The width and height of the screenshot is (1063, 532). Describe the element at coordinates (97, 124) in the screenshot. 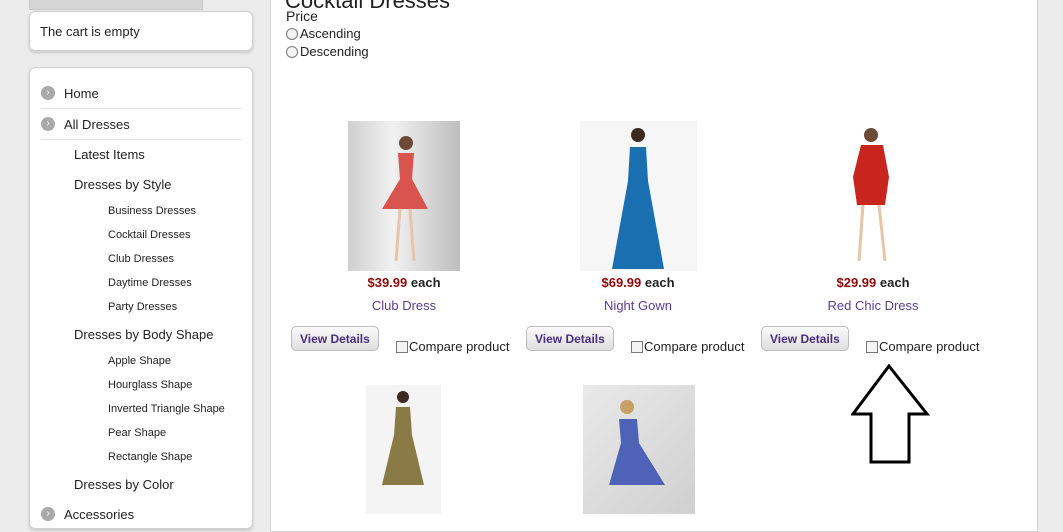

I see `nav-item-label: All Dresses` at that location.